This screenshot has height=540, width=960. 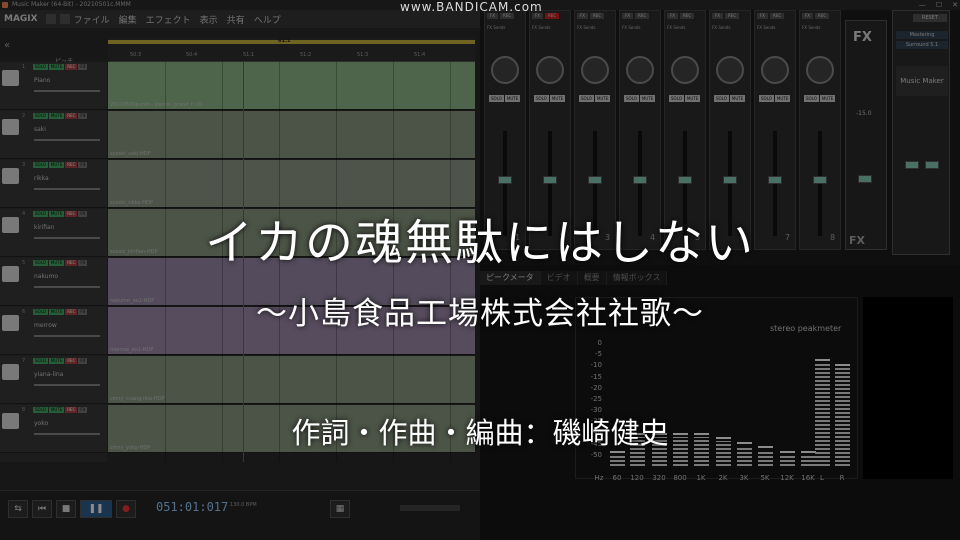 I want to click on song-credit: 作詞・作曲・編曲：磯崎健史, so click(x=480, y=433).